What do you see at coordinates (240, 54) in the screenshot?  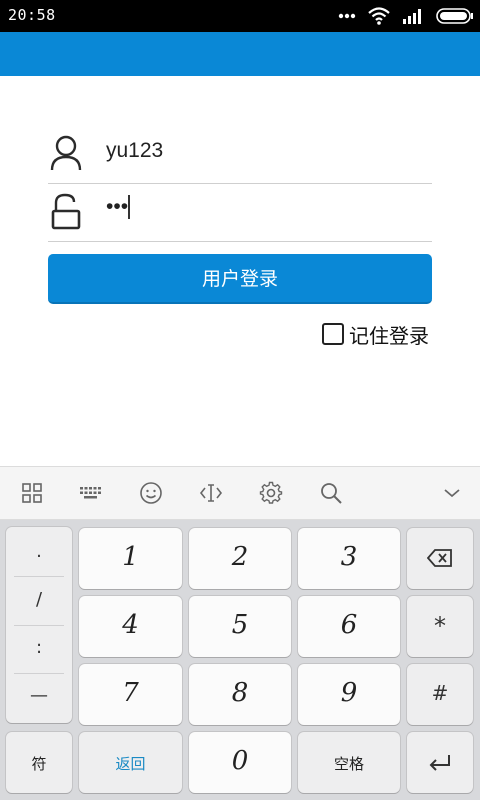 I see `app-bar` at bounding box center [240, 54].